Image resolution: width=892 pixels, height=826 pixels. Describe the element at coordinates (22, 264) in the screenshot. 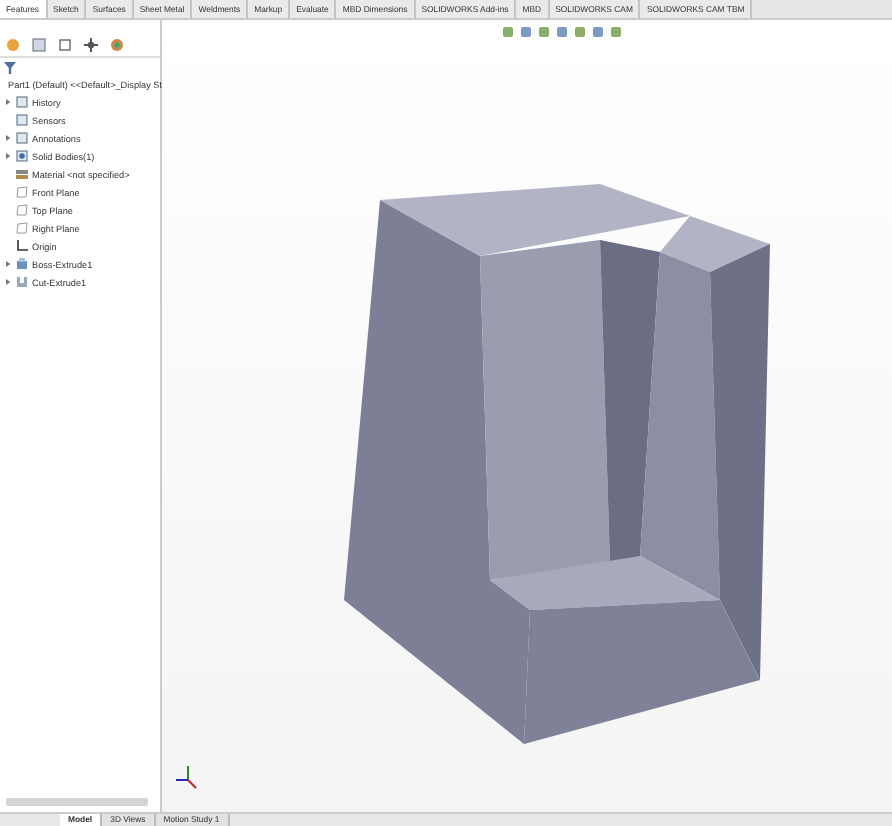

I see `extrude-icon` at that location.